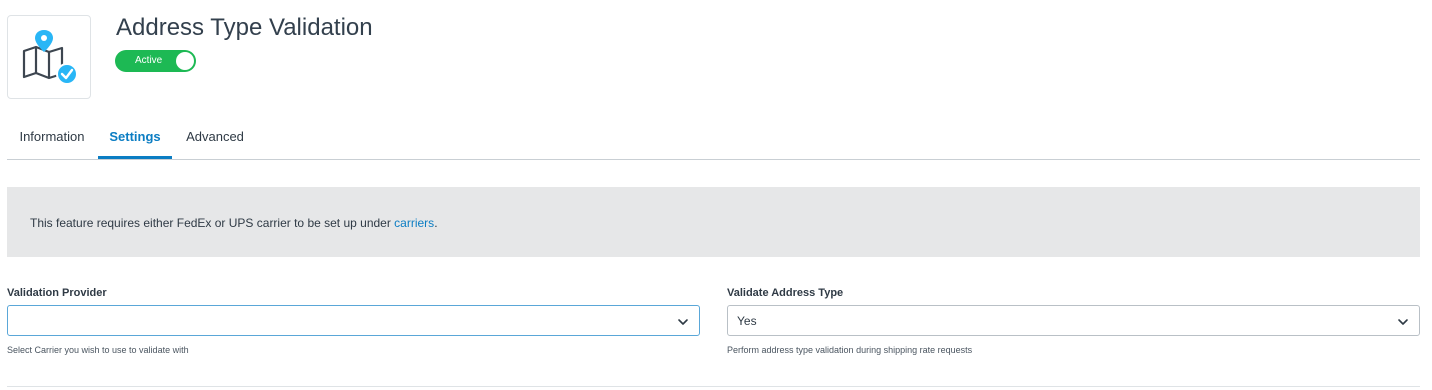 This screenshot has width=1432, height=390. What do you see at coordinates (52, 138) in the screenshot?
I see `tab-information: Information` at bounding box center [52, 138].